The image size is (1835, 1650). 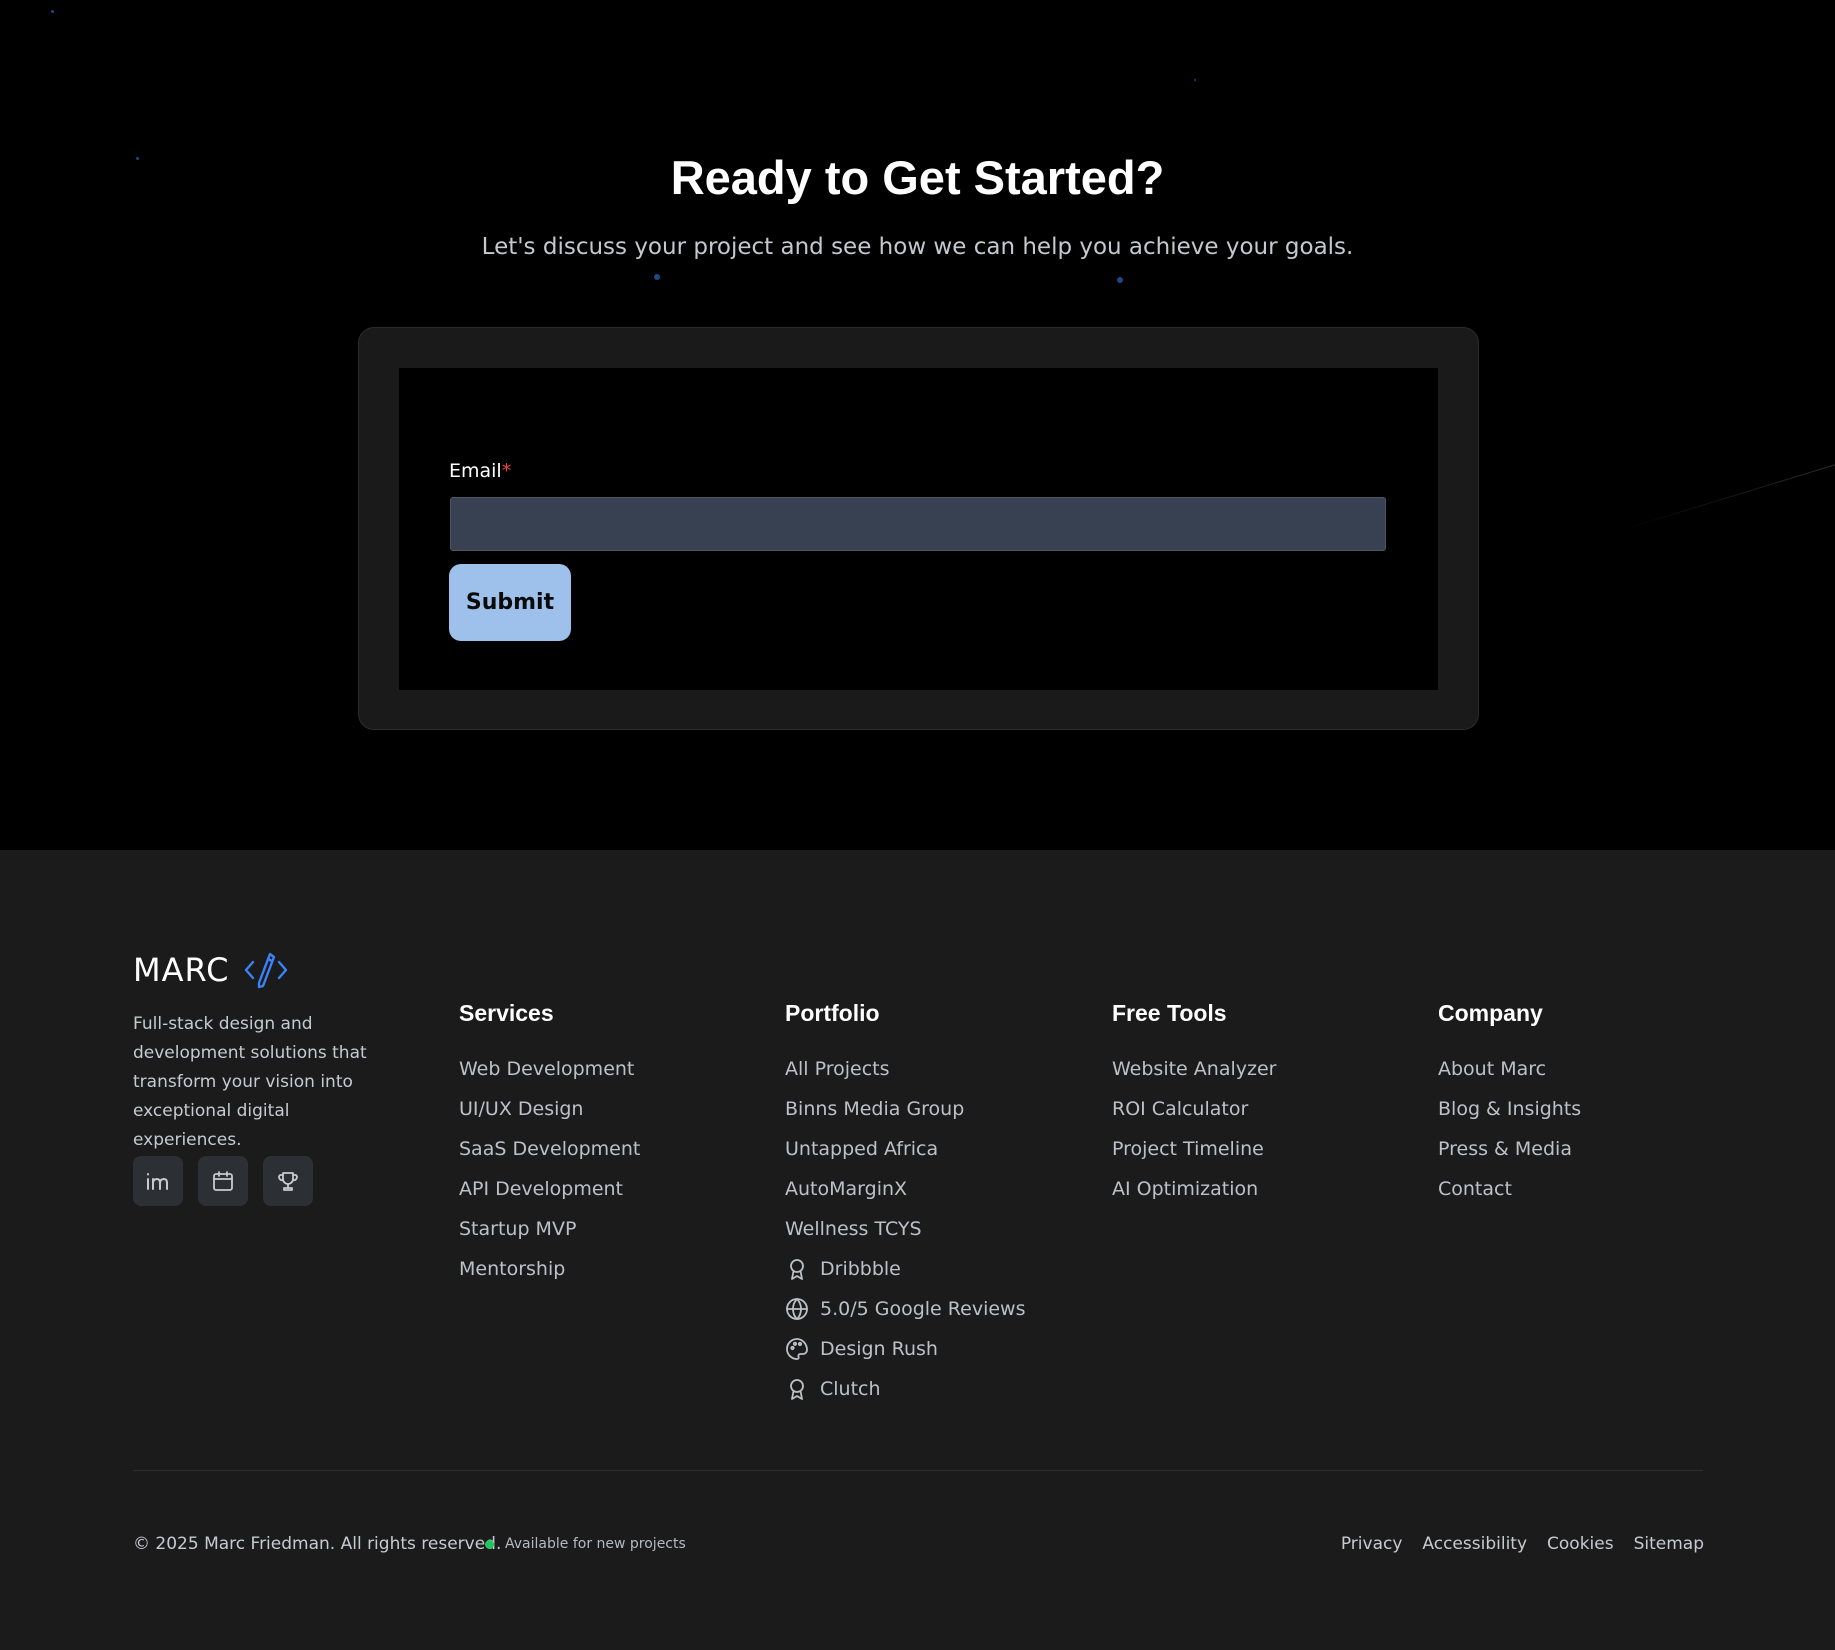 I want to click on badge-label: Dribbble, so click(x=860, y=1269).